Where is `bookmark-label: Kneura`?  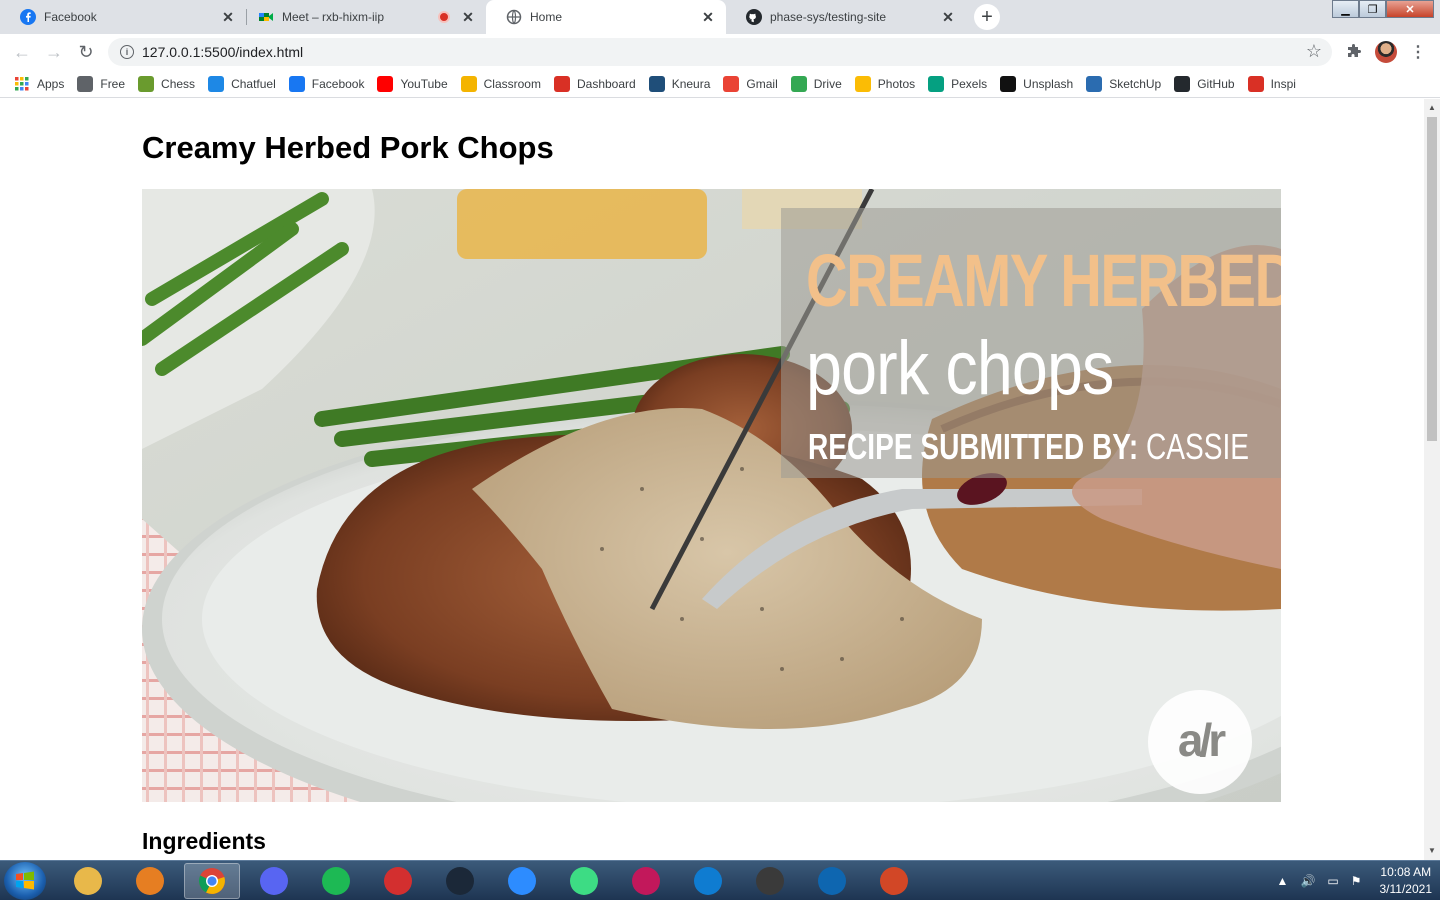 bookmark-label: Kneura is located at coordinates (691, 83).